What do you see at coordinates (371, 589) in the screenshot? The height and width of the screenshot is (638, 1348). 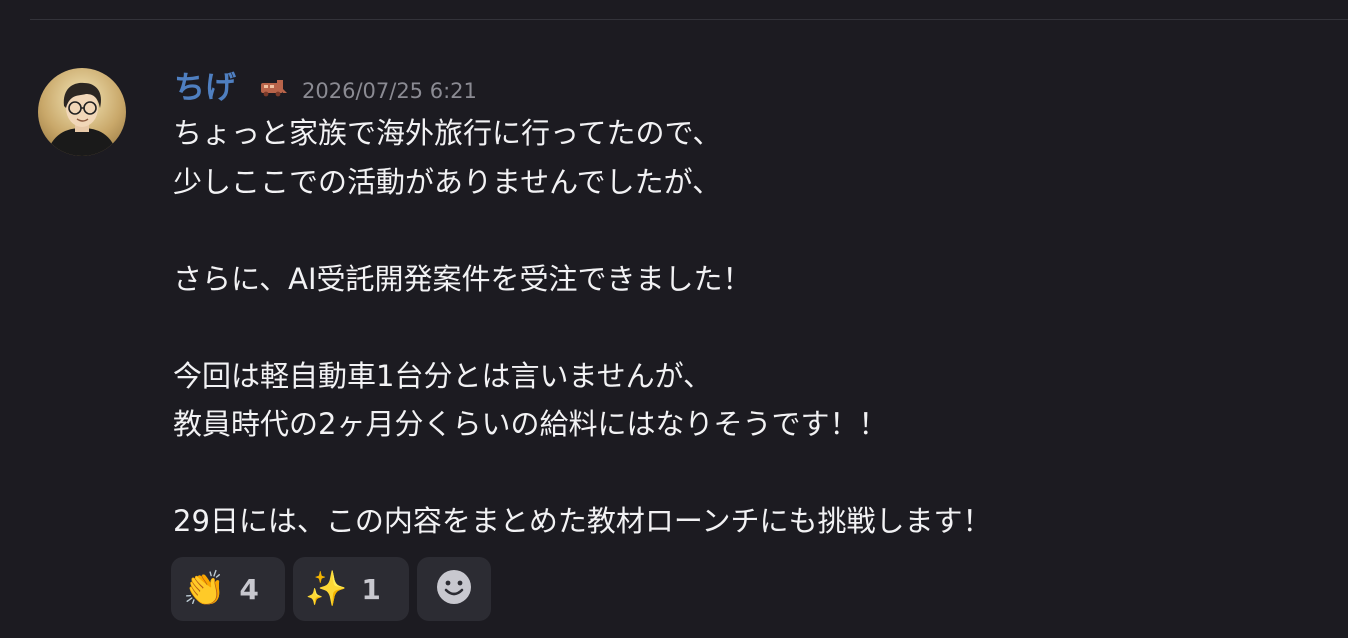 I see `reaction-count: 1` at bounding box center [371, 589].